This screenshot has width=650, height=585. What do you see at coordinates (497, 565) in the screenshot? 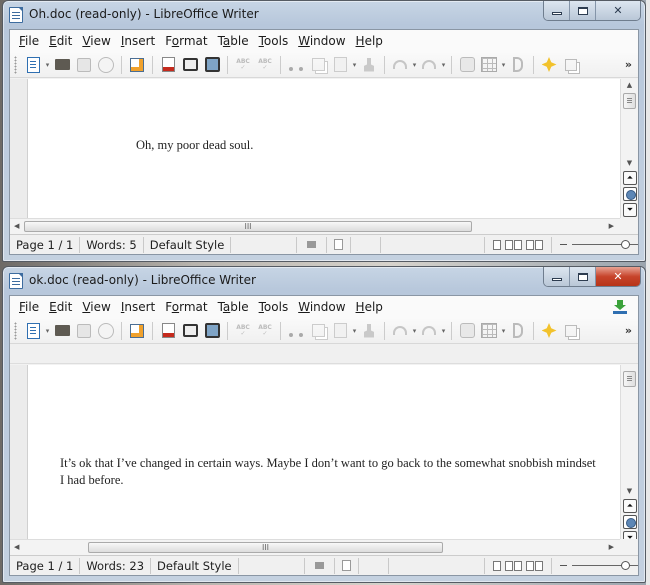
I see `single-page-view-icon` at bounding box center [497, 565].